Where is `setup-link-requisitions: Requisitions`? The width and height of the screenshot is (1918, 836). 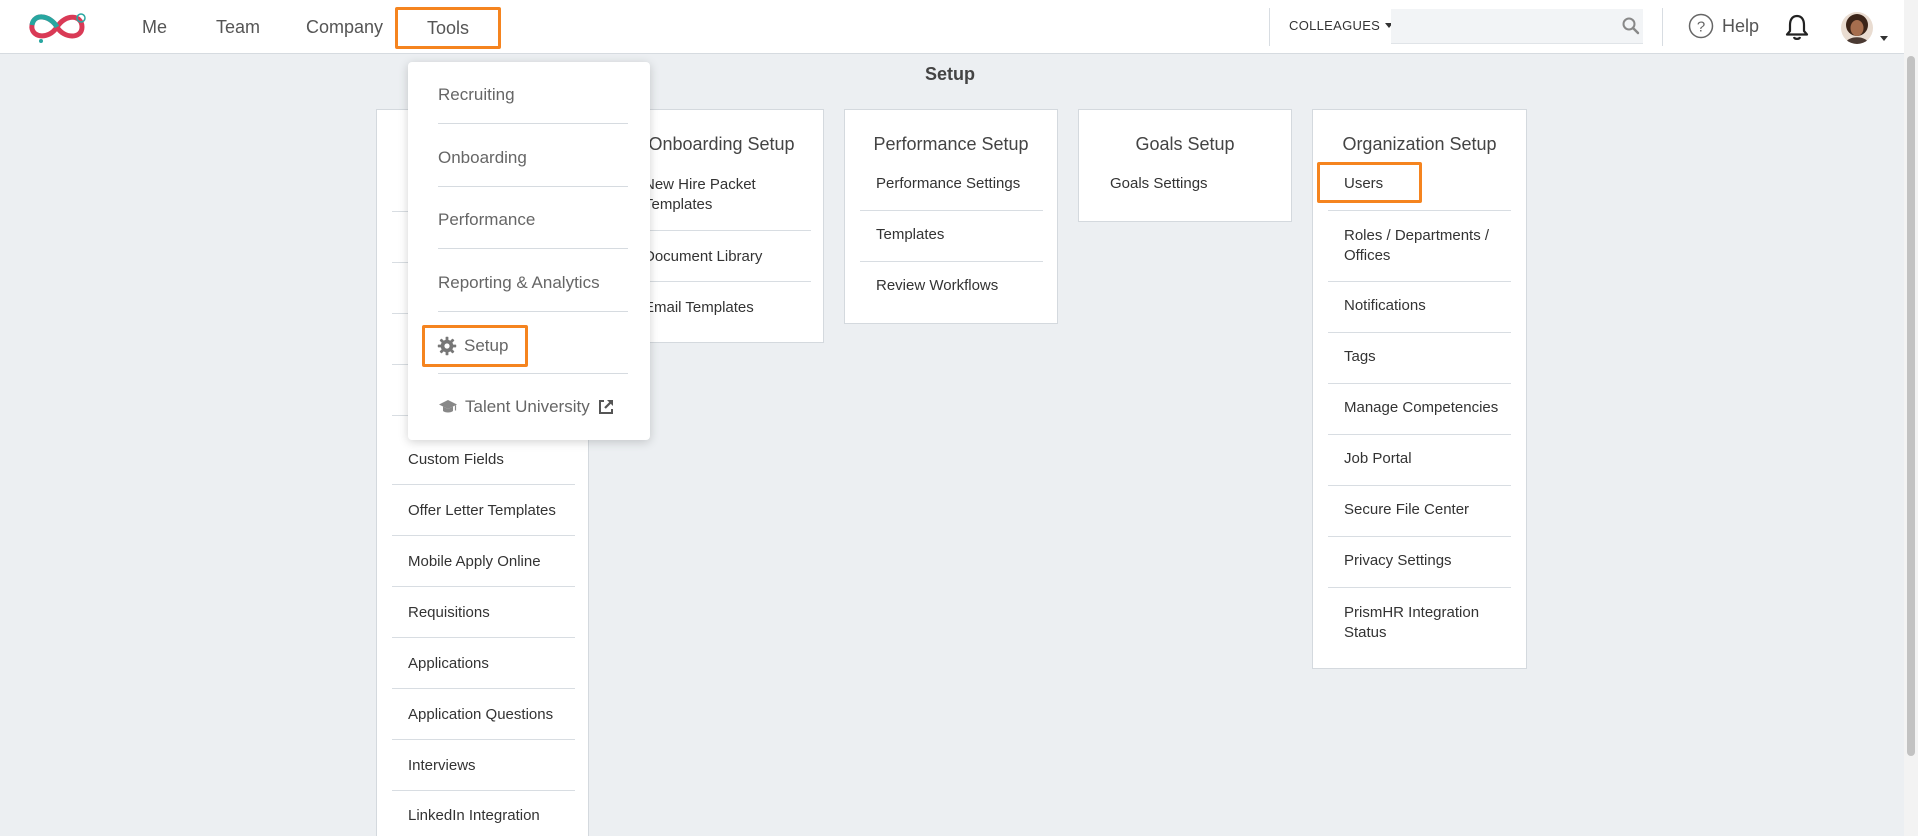 setup-link-requisitions: Requisitions is located at coordinates (449, 612).